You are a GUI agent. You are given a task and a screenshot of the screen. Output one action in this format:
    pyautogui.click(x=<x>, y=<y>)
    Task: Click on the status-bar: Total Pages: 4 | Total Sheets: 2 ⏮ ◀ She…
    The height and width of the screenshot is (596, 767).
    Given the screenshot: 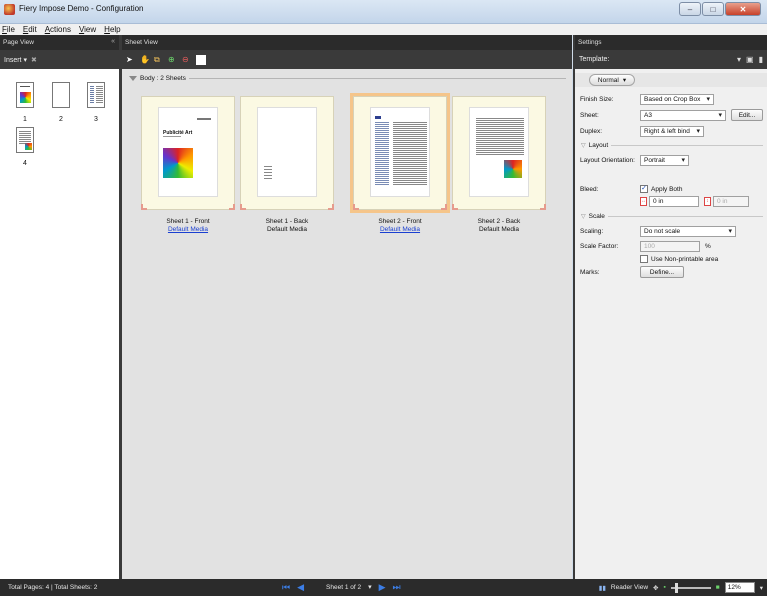 What is the action you would take?
    pyautogui.click(x=383, y=587)
    